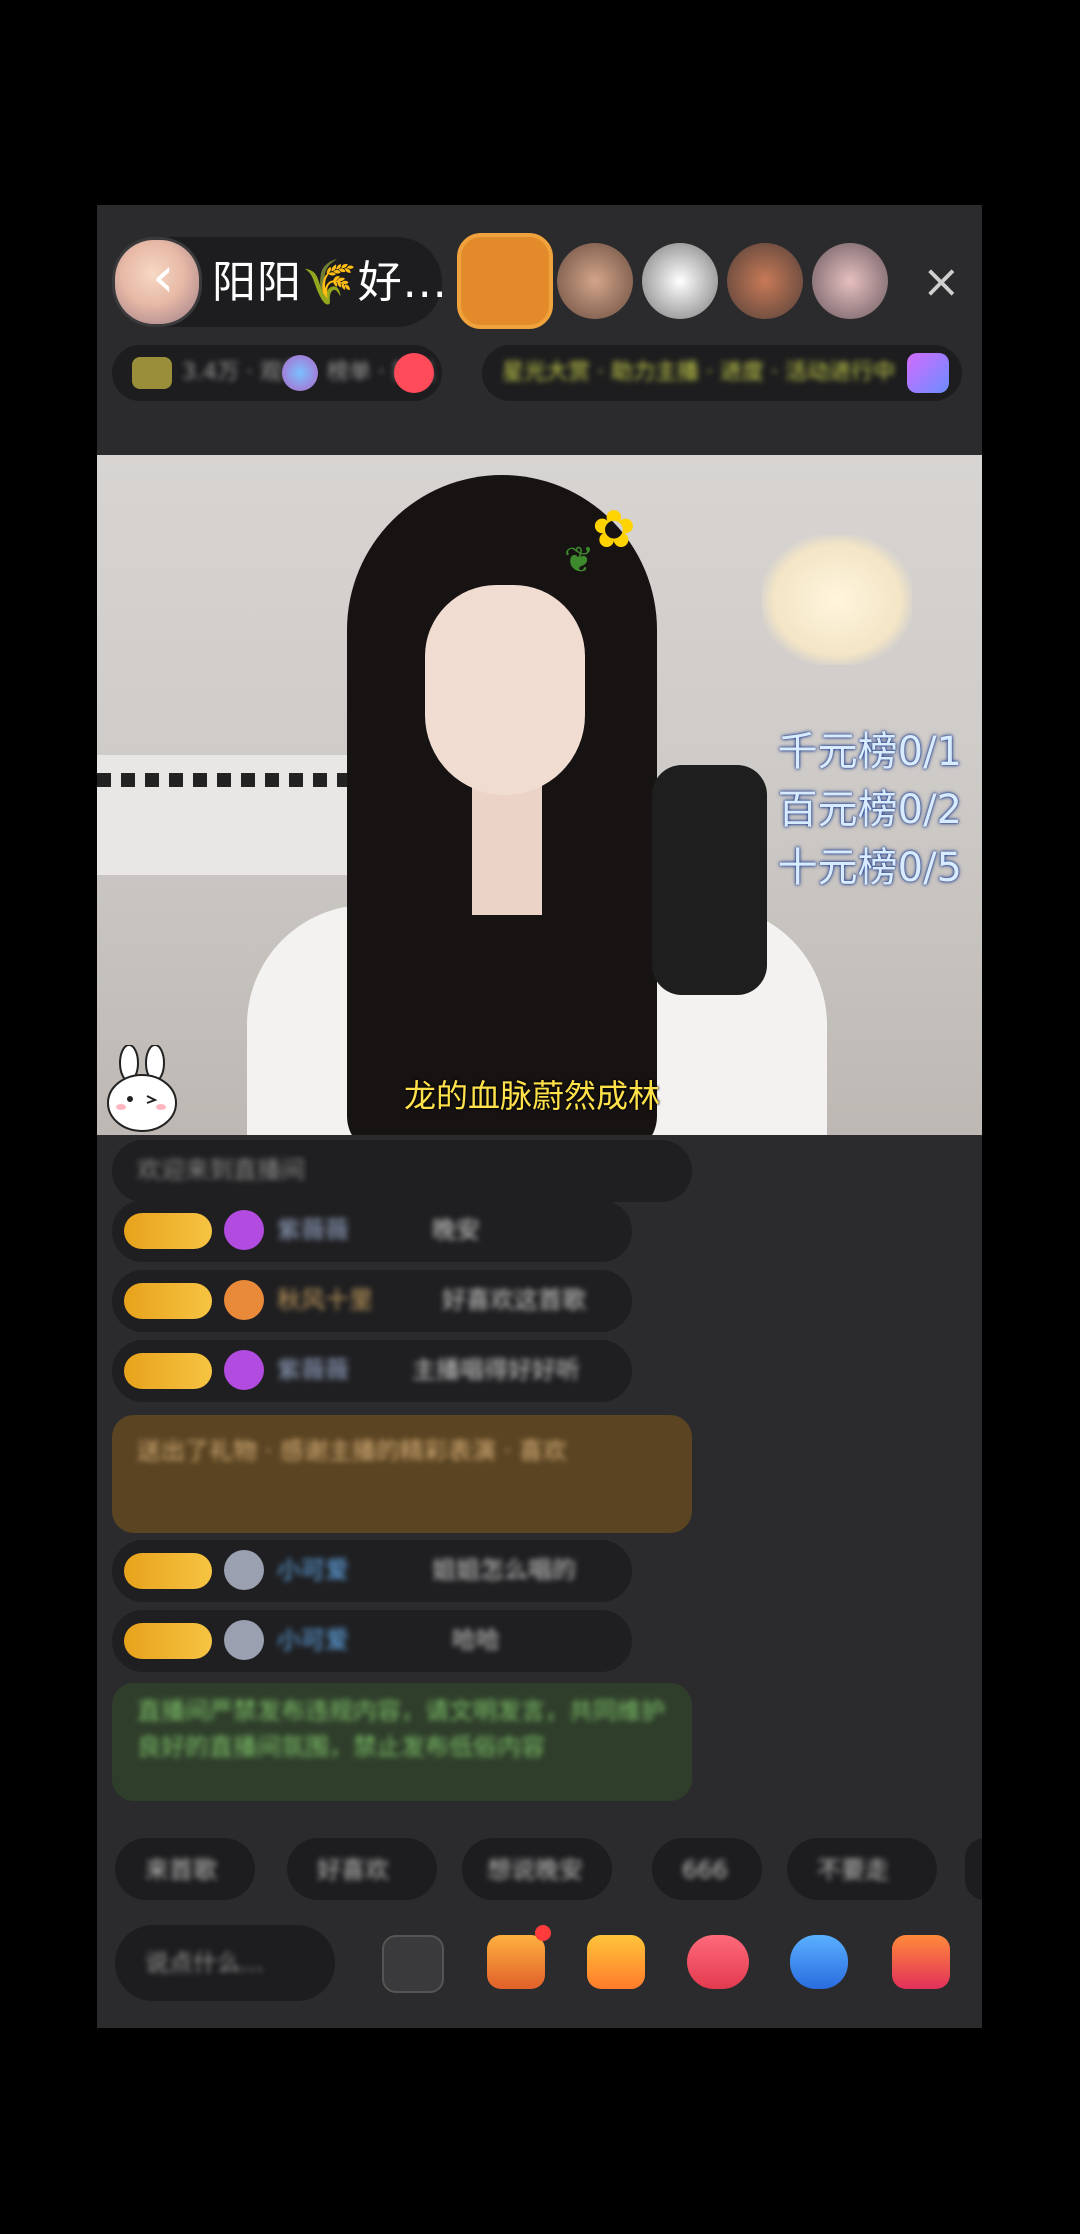 Image resolution: width=1080 pixels, height=2234 pixels. I want to click on chat-message: 秋风十里 好喜欢这首歌, so click(372, 1301).